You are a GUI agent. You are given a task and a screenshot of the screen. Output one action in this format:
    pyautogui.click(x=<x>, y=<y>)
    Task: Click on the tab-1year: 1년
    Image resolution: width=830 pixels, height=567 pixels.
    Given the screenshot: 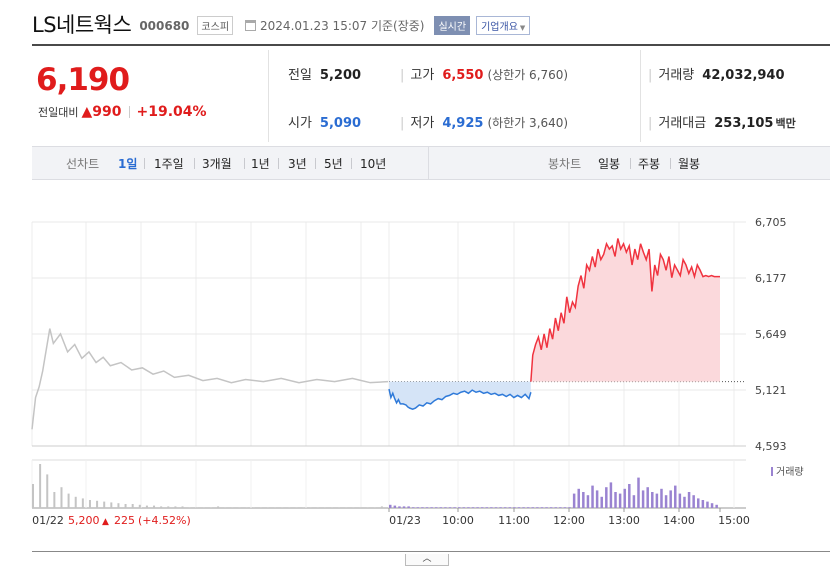 What is the action you would take?
    pyautogui.click(x=260, y=163)
    